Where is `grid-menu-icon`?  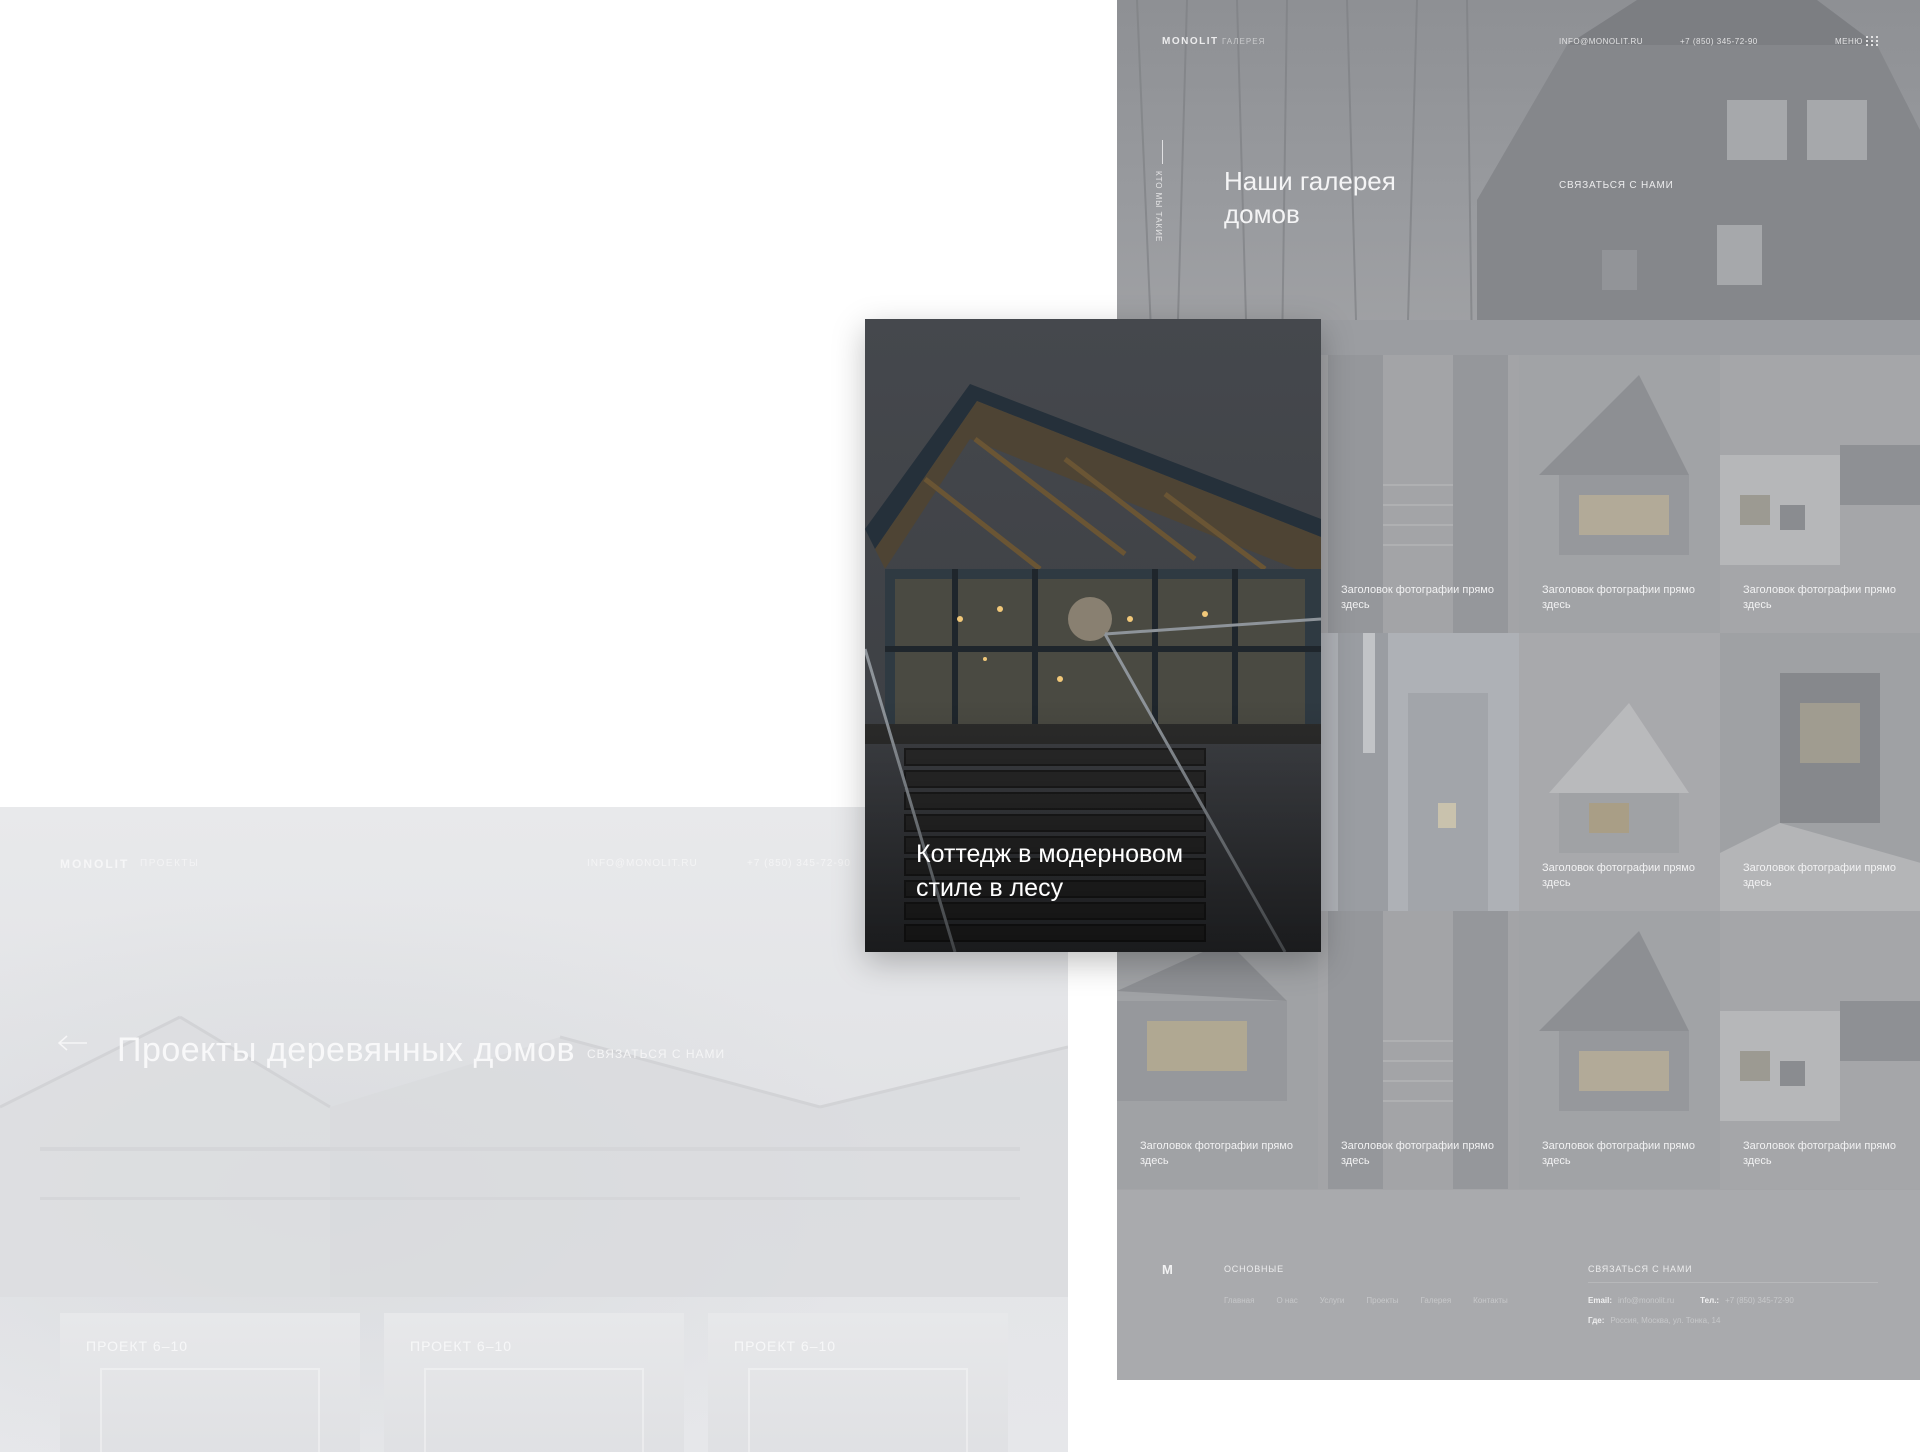
grid-menu-icon is located at coordinates (1872, 41).